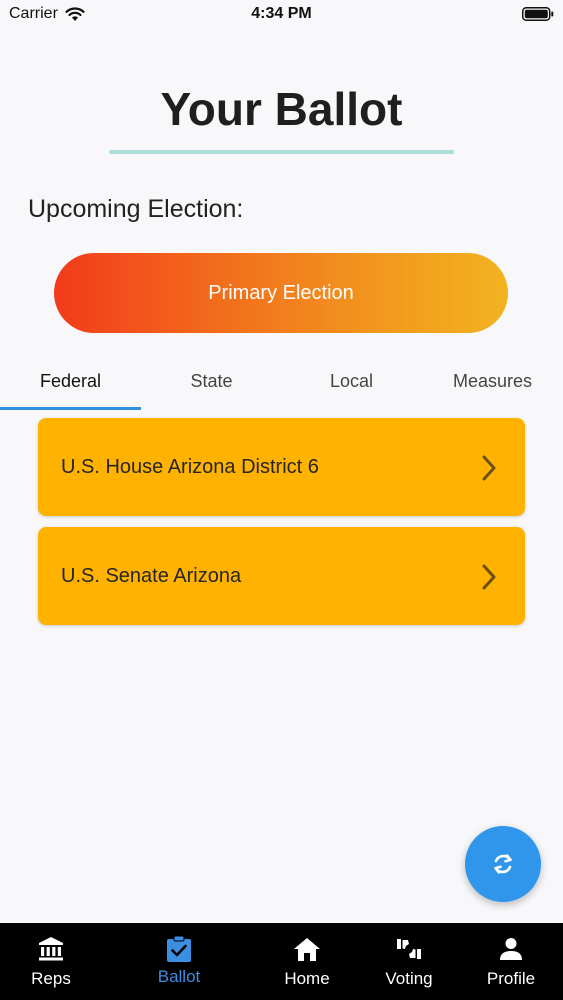 The image size is (563, 1000). Describe the element at coordinates (136, 209) in the screenshot. I see `upcoming-election-label: Upcoming Election:` at that location.